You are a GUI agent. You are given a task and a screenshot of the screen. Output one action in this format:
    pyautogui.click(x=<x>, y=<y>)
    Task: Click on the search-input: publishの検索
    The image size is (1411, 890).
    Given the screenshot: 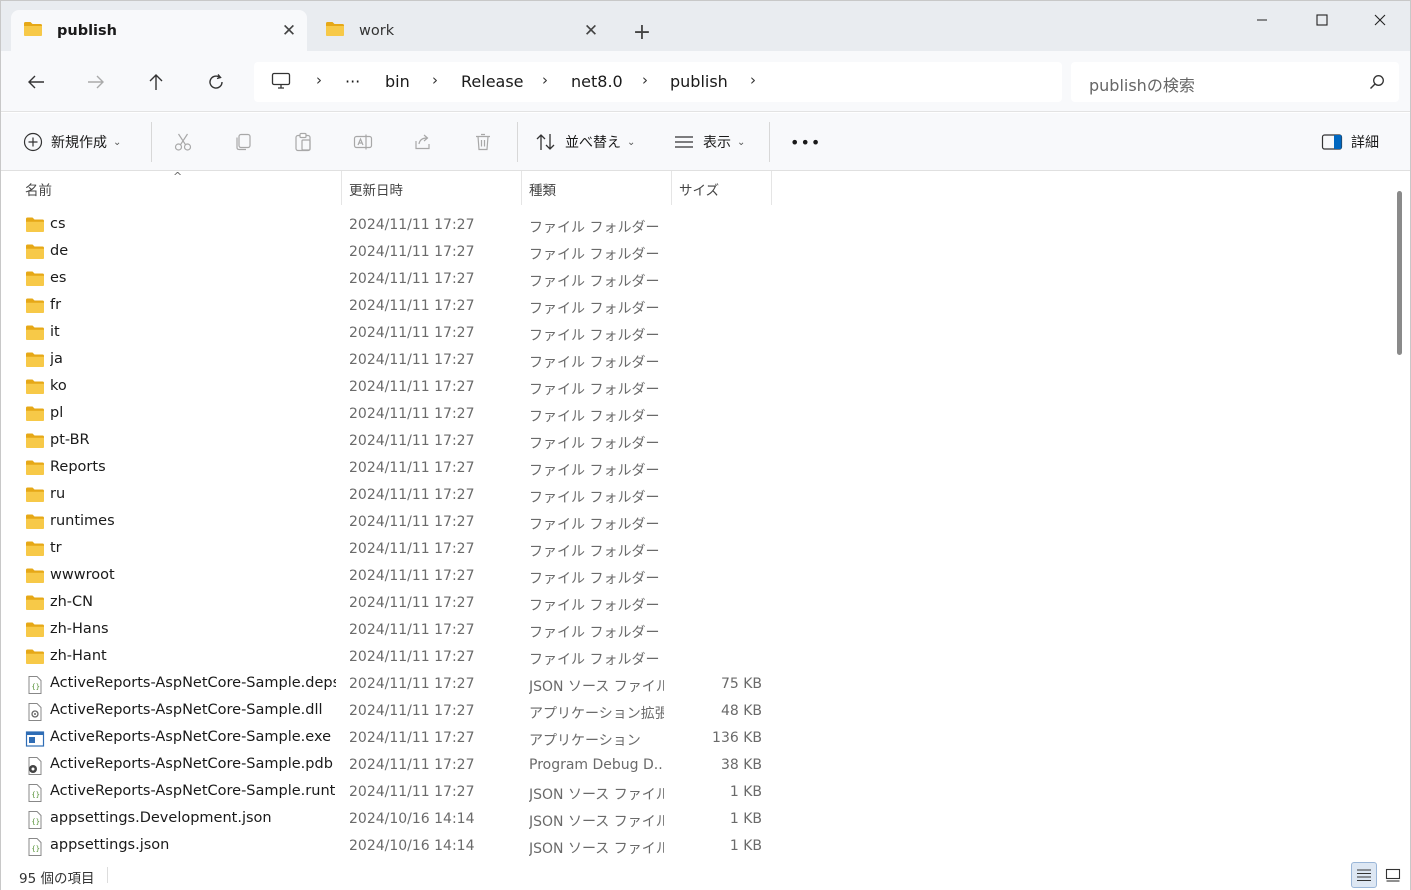 What is the action you would take?
    pyautogui.click(x=1235, y=82)
    